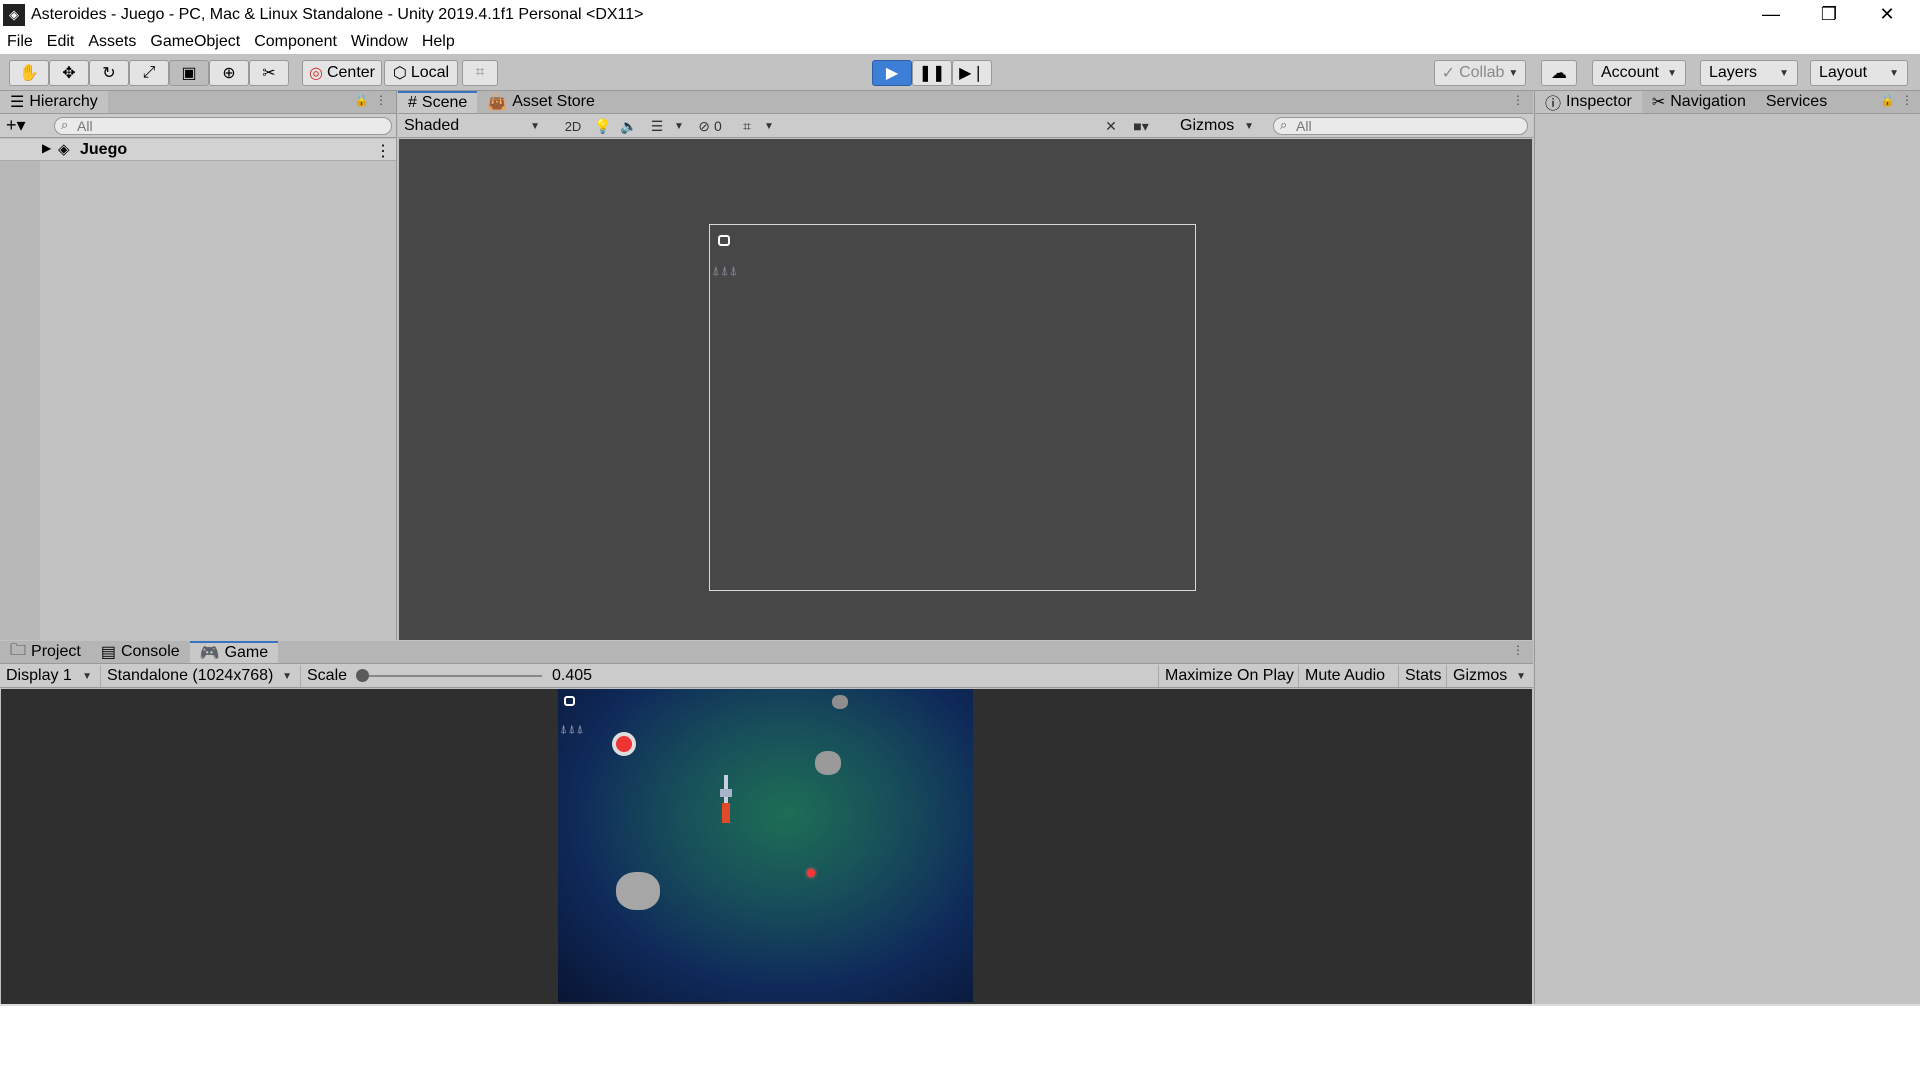  I want to click on custom-tool-button: ✂, so click(269, 73).